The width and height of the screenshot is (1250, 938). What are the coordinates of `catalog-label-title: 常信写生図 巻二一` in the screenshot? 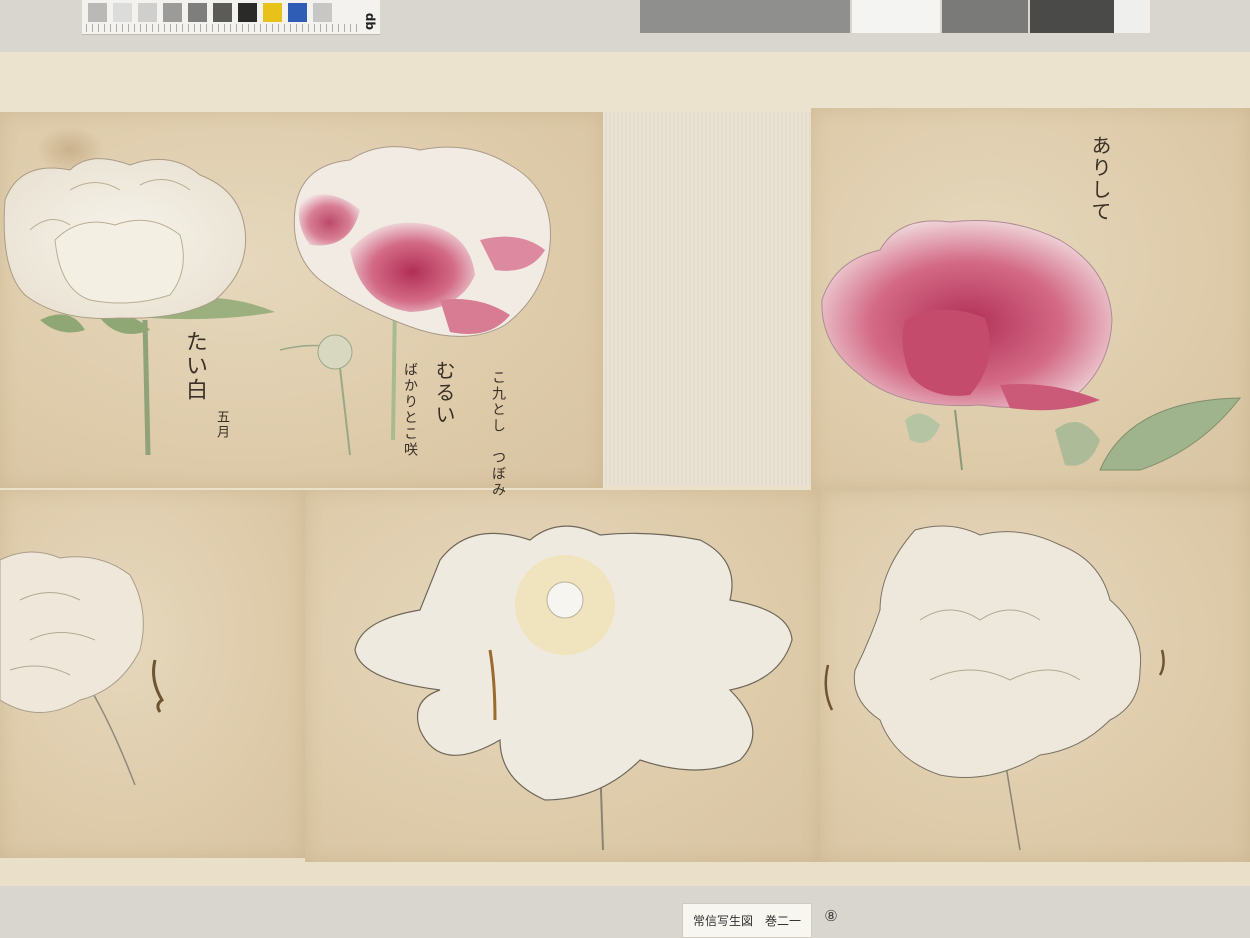 It's located at (746, 921).